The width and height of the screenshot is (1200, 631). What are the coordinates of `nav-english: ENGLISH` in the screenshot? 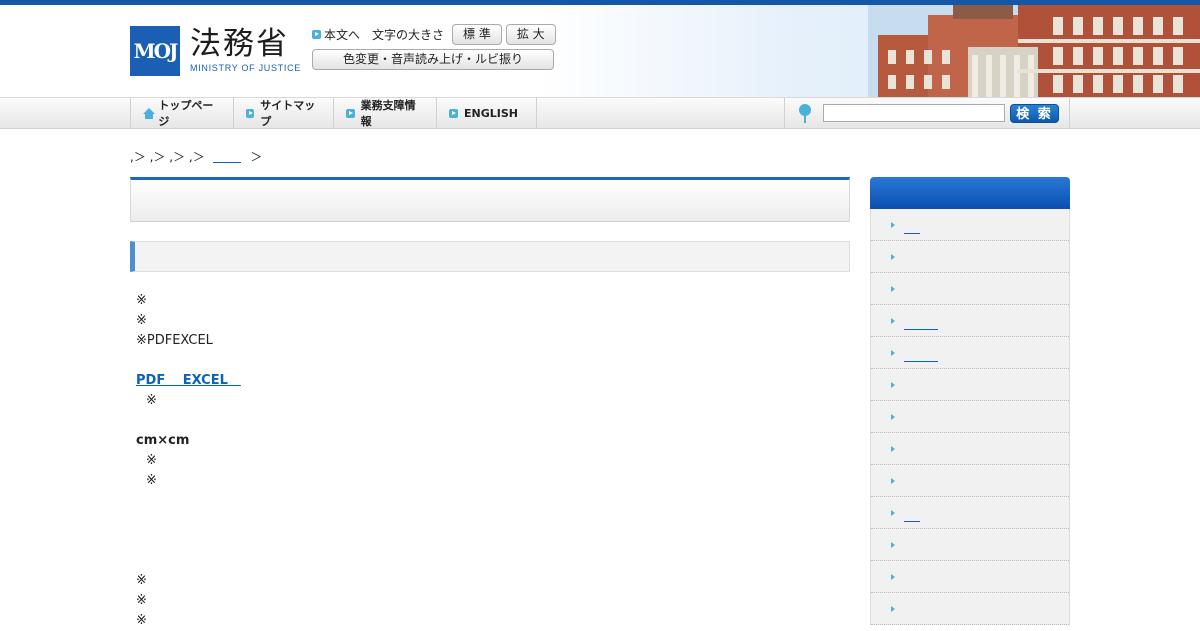 It's located at (487, 113).